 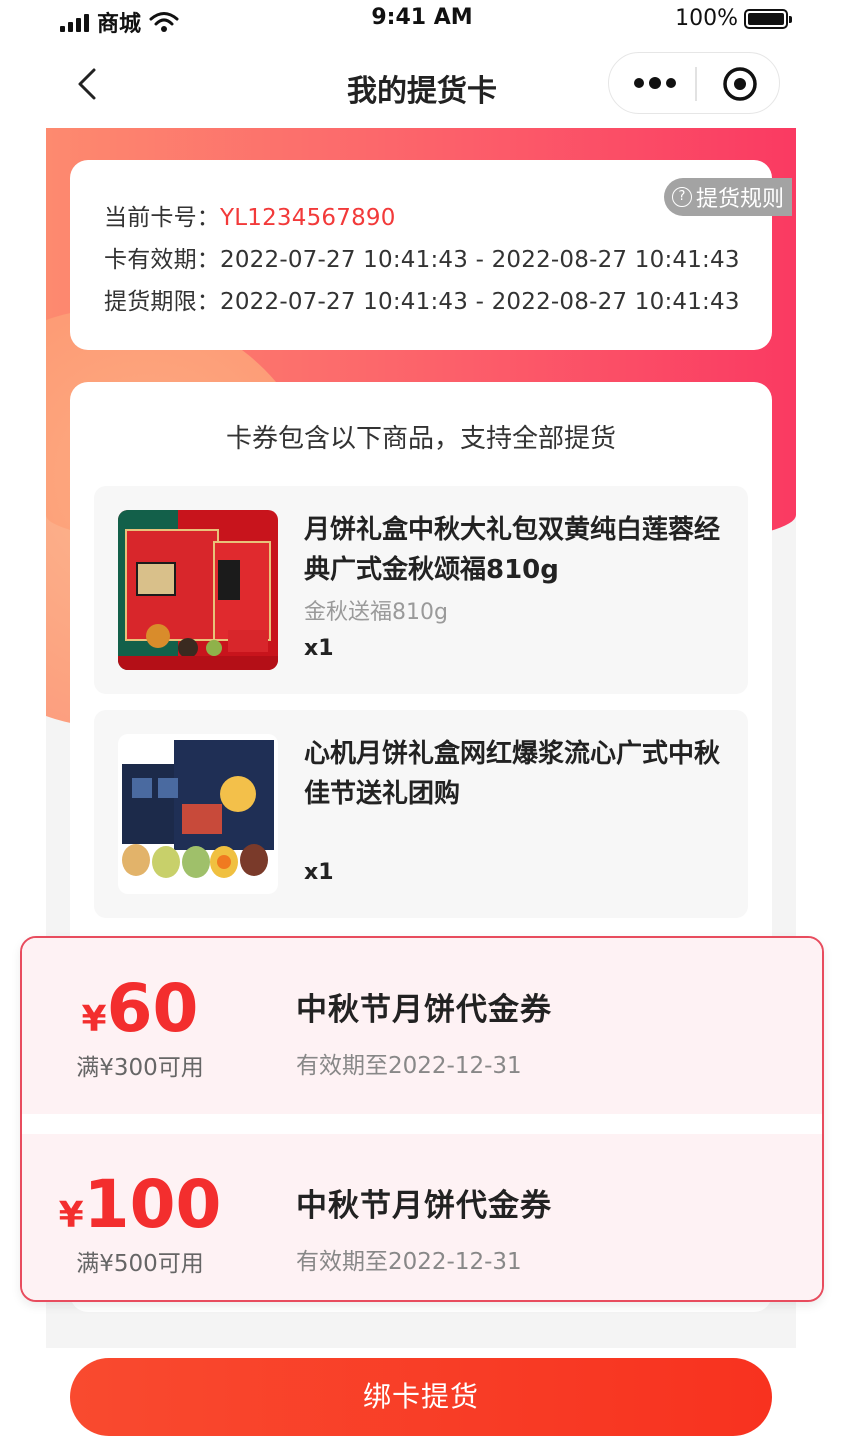 I want to click on coupon-item: ¥100 满¥500可用 中秋节月饼代金券 有效期至2022-12-31, so click(x=422, y=1217).